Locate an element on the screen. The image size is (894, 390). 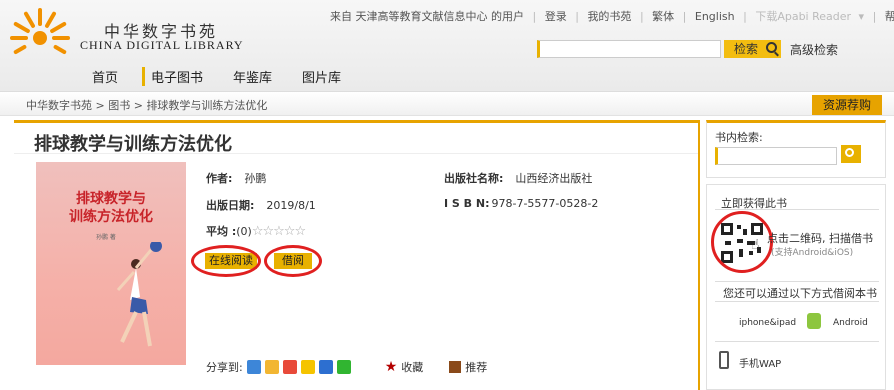
android-link: Android is located at coordinates (850, 323).